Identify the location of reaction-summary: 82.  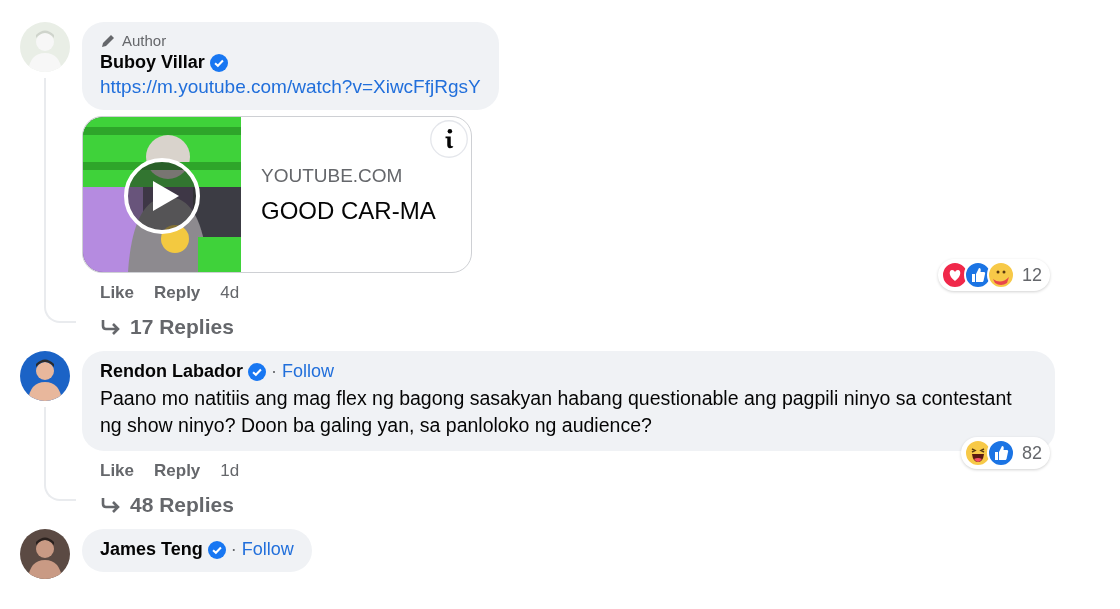
(1005, 453).